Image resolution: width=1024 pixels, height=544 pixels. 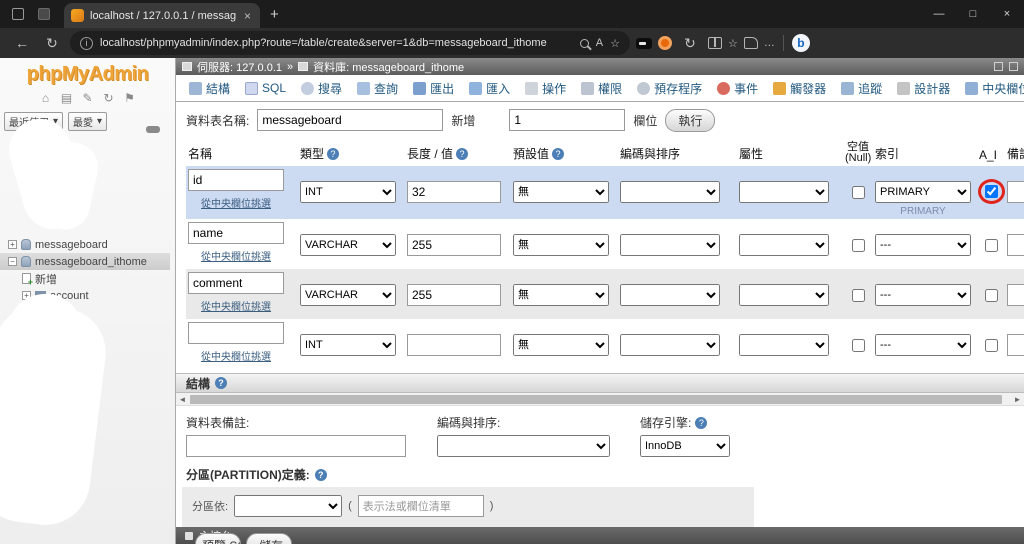 What do you see at coordinates (44, 14) in the screenshot?
I see `workspace-icon` at bounding box center [44, 14].